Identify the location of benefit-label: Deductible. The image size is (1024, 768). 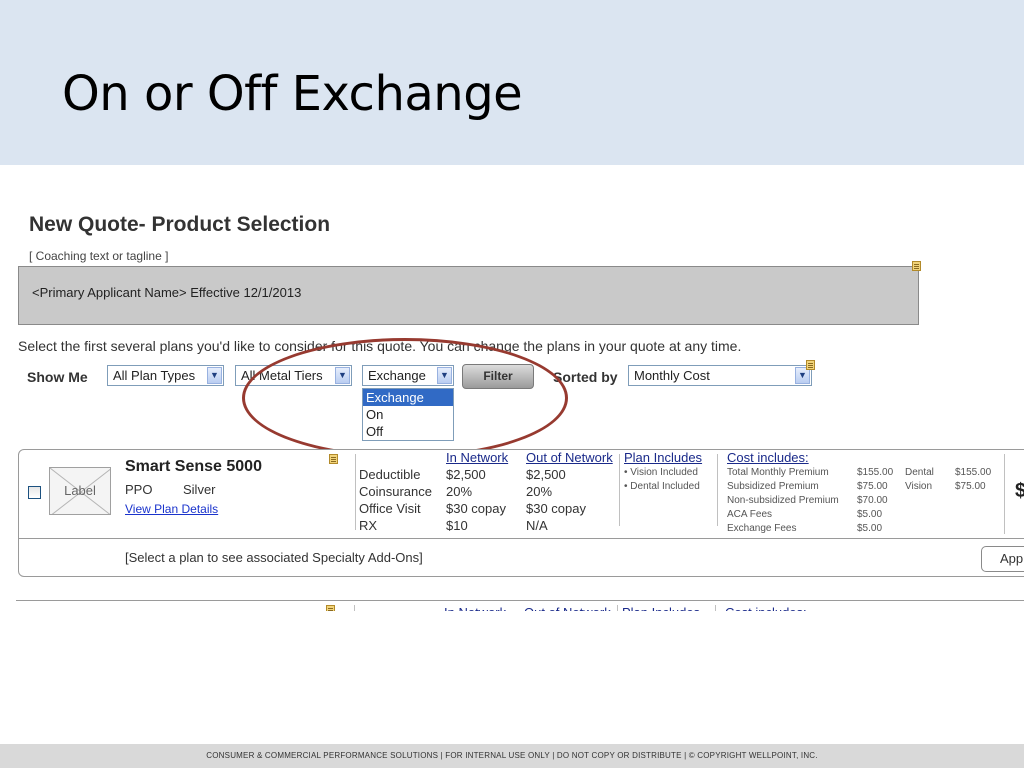
(390, 474).